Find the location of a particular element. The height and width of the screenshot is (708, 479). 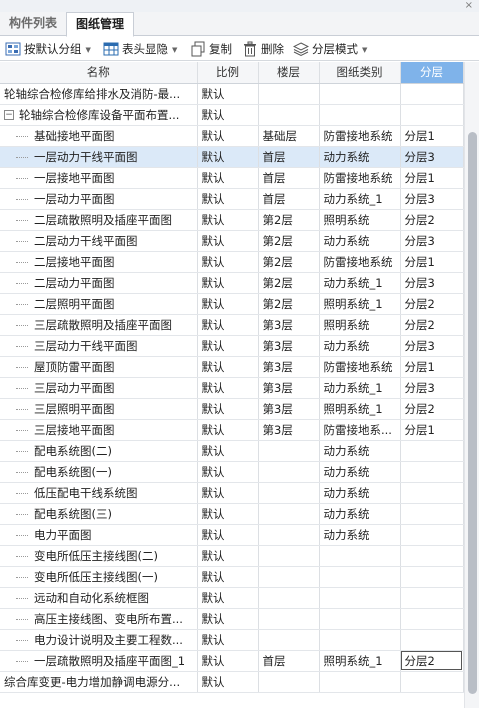

table-row: 一层动力平面图 默认 首层 动力系统_1 分层3 is located at coordinates (232, 199).